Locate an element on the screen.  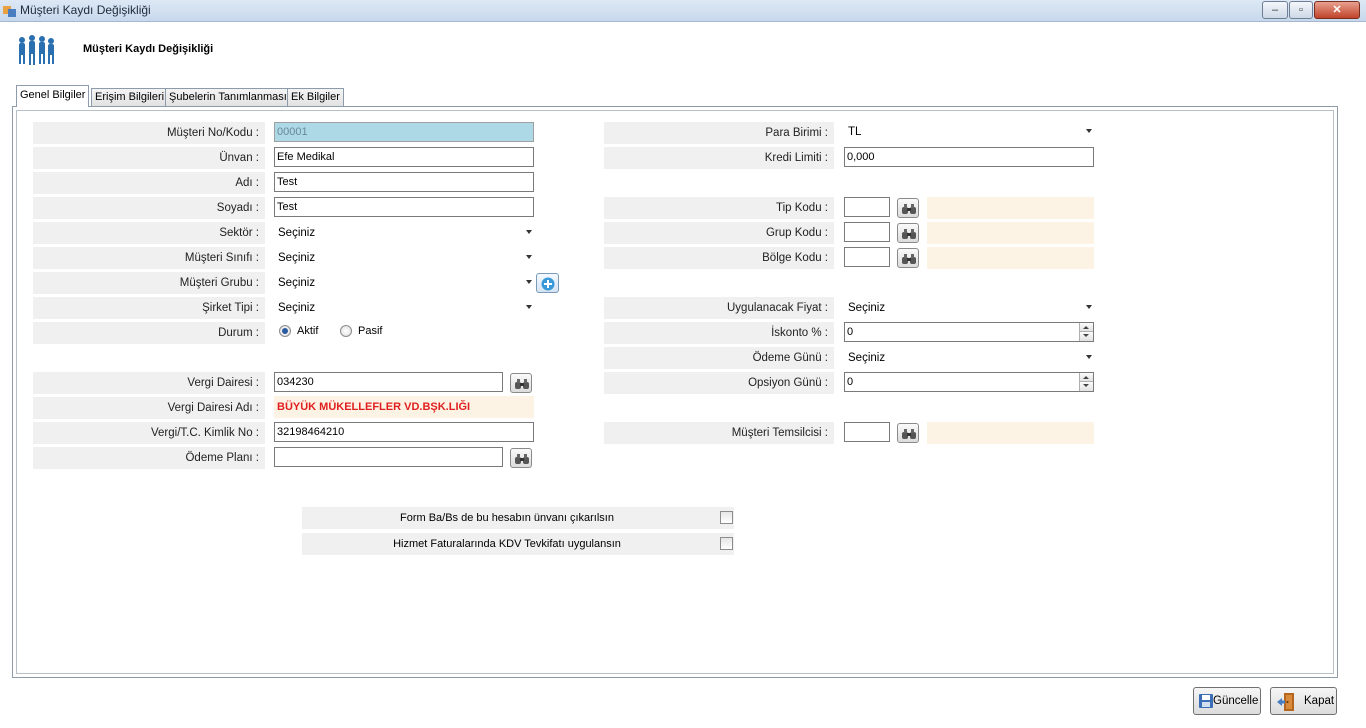
tab-access: Erişim Bilgileri is located at coordinates (130, 97).